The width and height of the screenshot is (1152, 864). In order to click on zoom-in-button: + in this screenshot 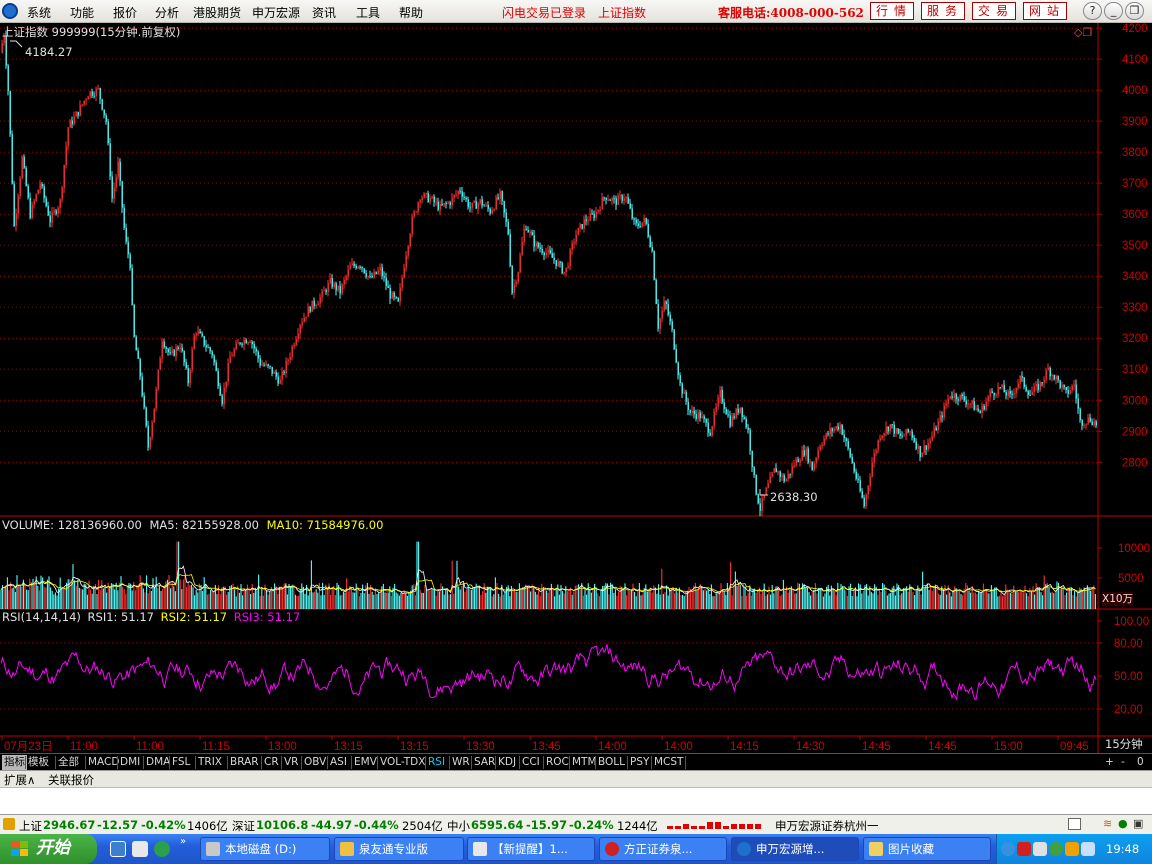, I will do `click(1109, 762)`.